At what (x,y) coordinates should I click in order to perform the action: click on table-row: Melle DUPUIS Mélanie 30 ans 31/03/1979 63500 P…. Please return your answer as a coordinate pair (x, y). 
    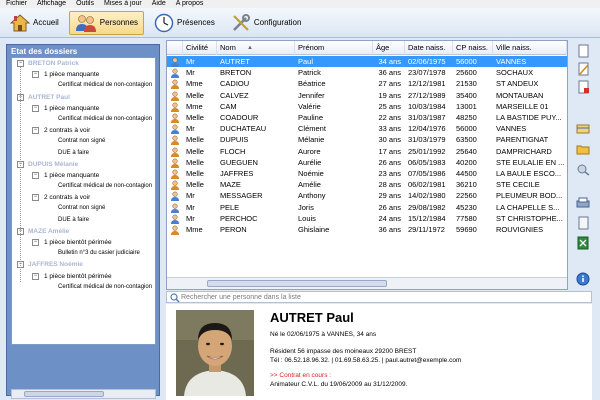
    Looking at the image, I should click on (367, 140).